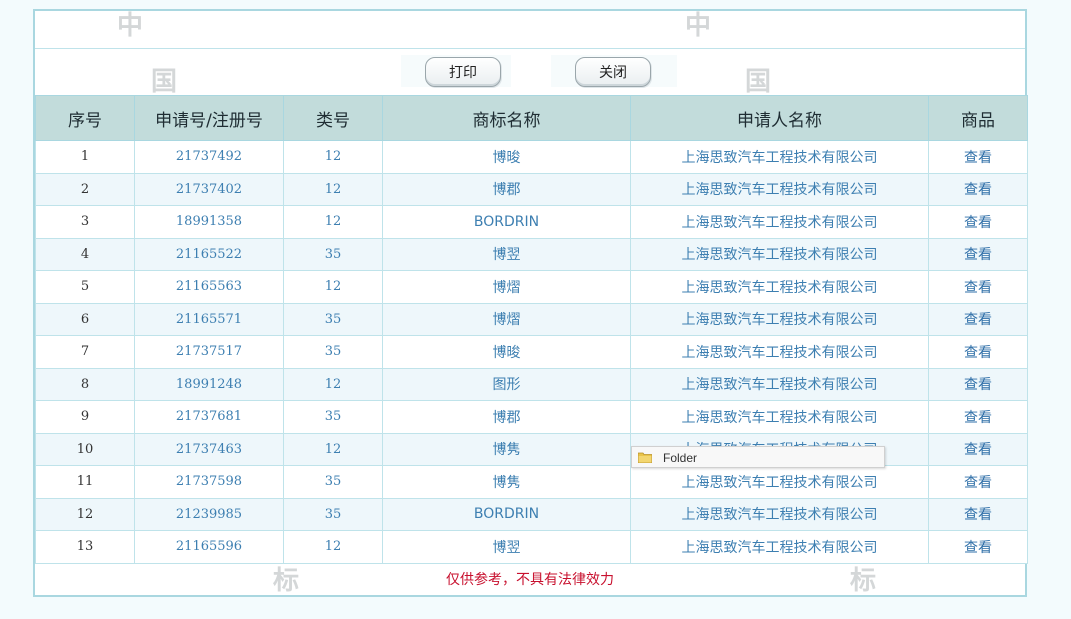  I want to click on cell-trademark-name: BORDRIN, so click(506, 222).